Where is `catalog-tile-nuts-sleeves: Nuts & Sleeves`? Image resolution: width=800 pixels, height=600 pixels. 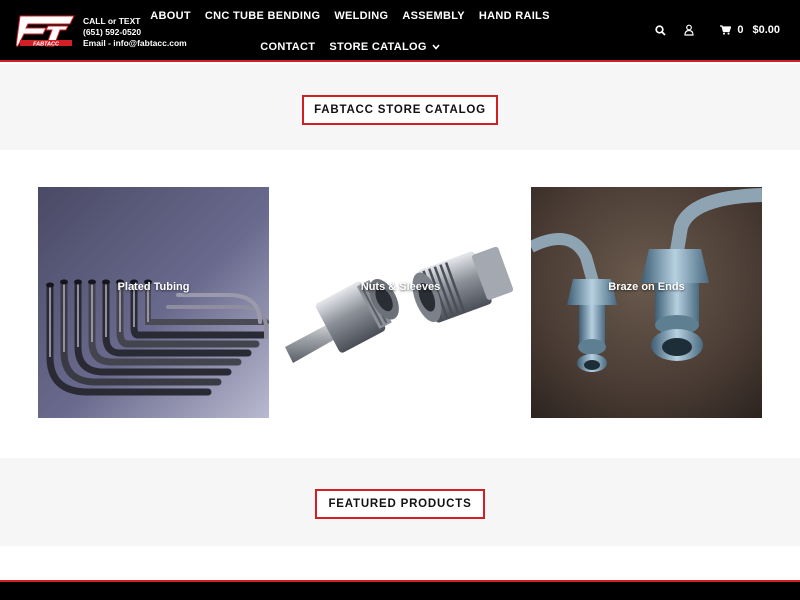 catalog-tile-nuts-sleeves: Nuts & Sleeves is located at coordinates (400, 302).